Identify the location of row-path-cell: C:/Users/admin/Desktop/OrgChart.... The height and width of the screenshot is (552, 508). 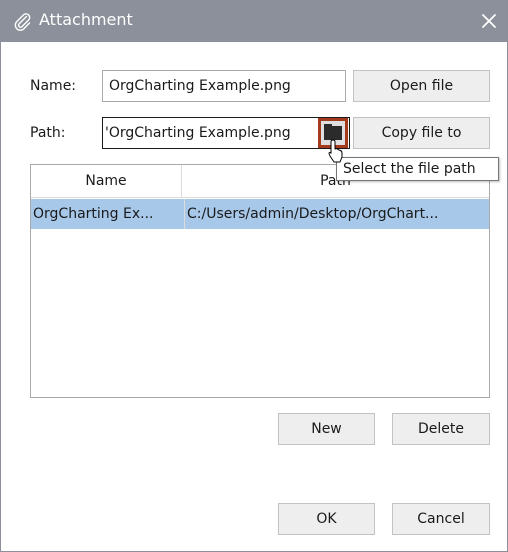
(336, 214).